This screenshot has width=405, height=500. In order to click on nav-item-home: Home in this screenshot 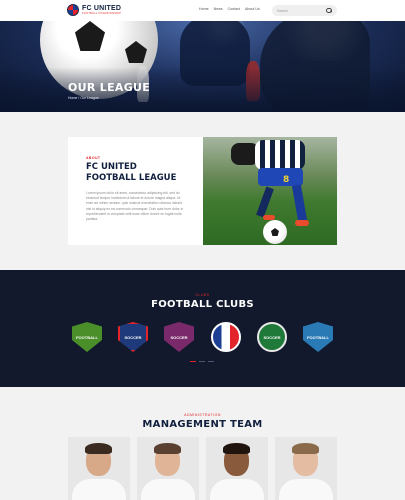, I will do `click(204, 9)`.